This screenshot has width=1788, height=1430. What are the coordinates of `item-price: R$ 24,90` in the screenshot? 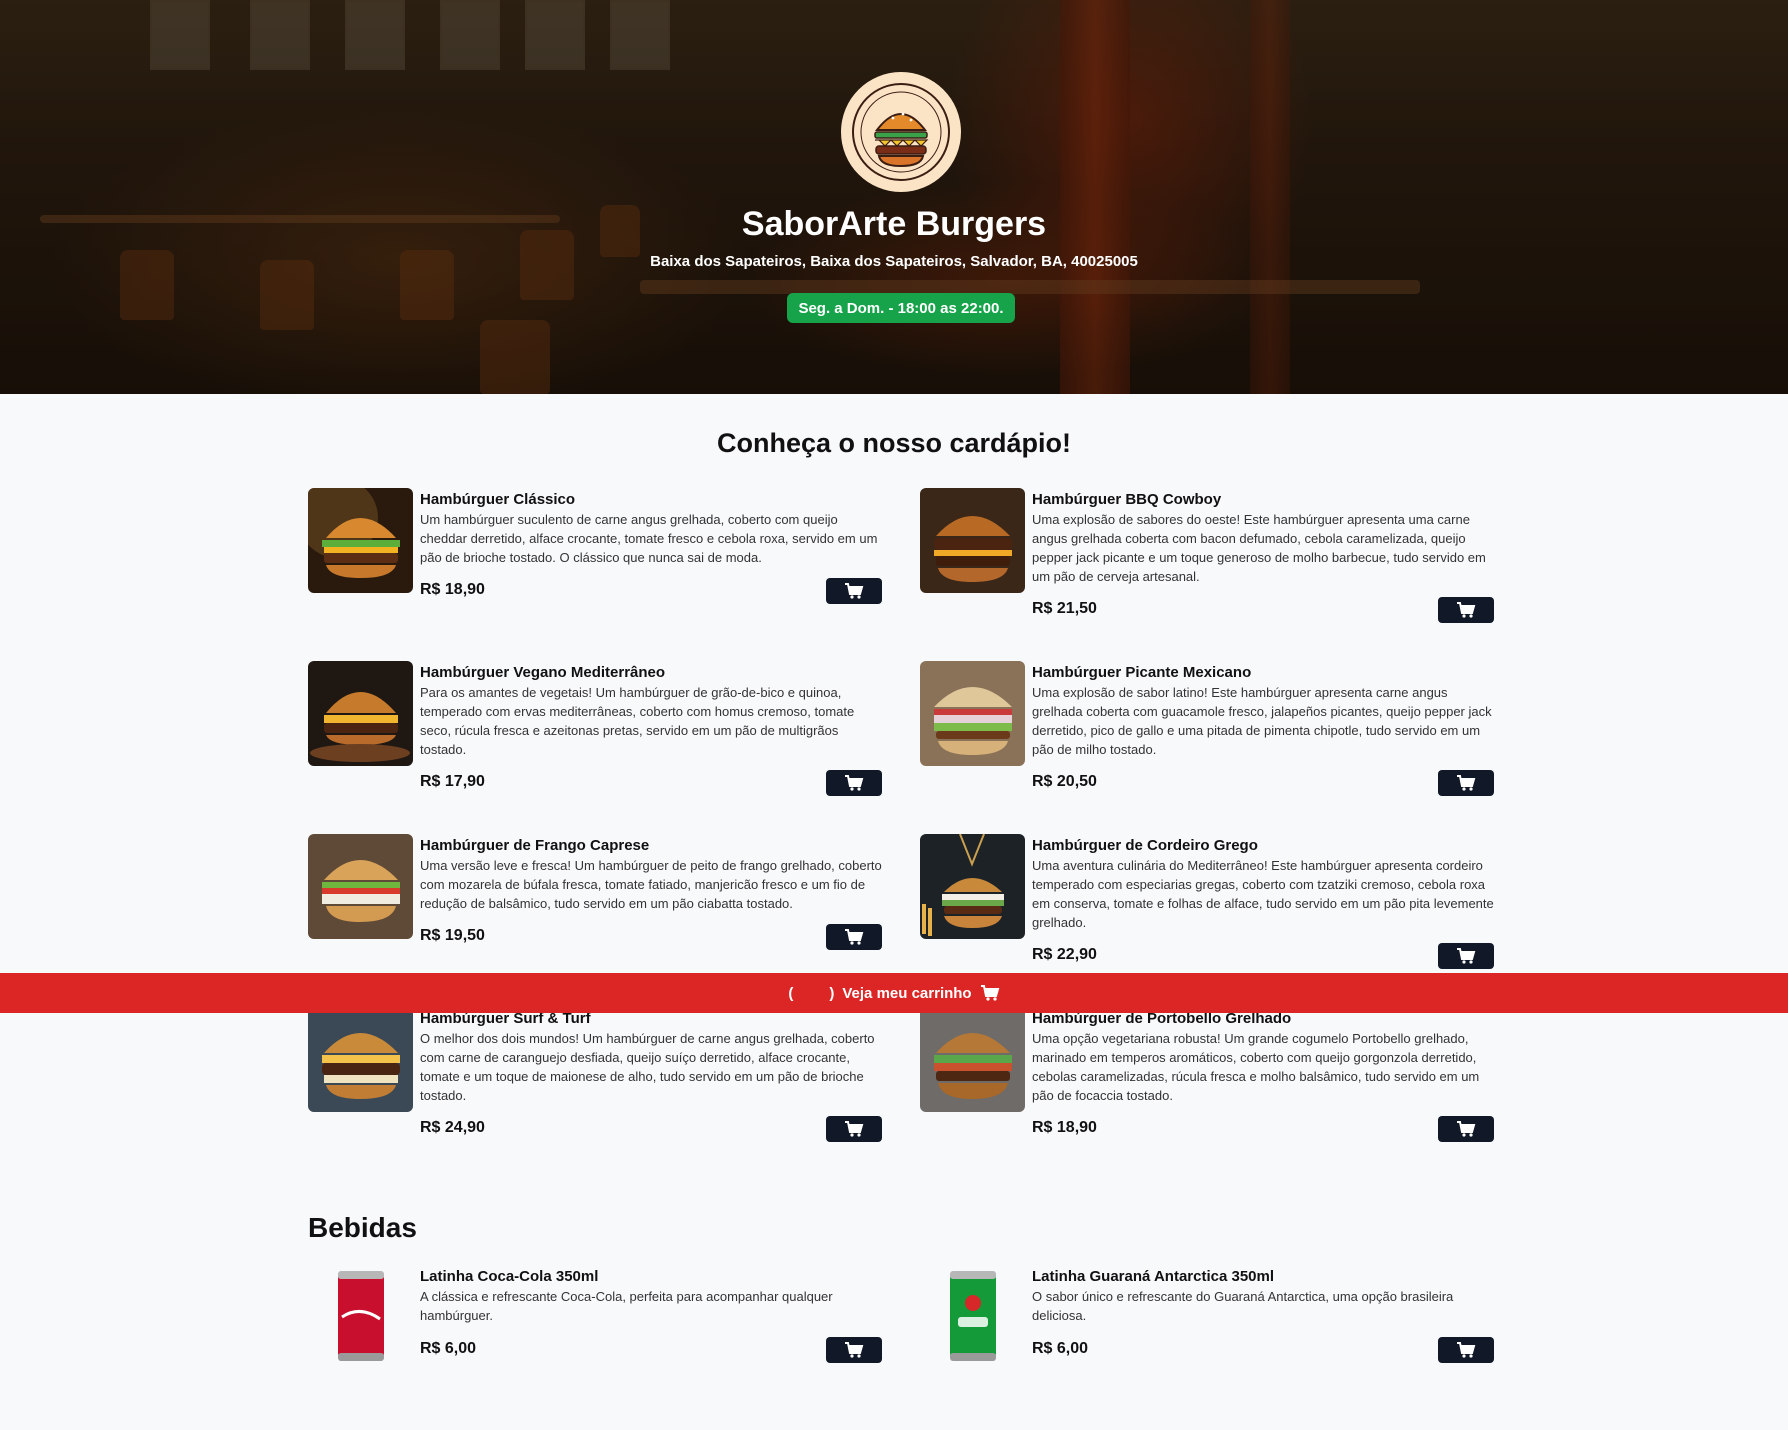 It's located at (452, 1127).